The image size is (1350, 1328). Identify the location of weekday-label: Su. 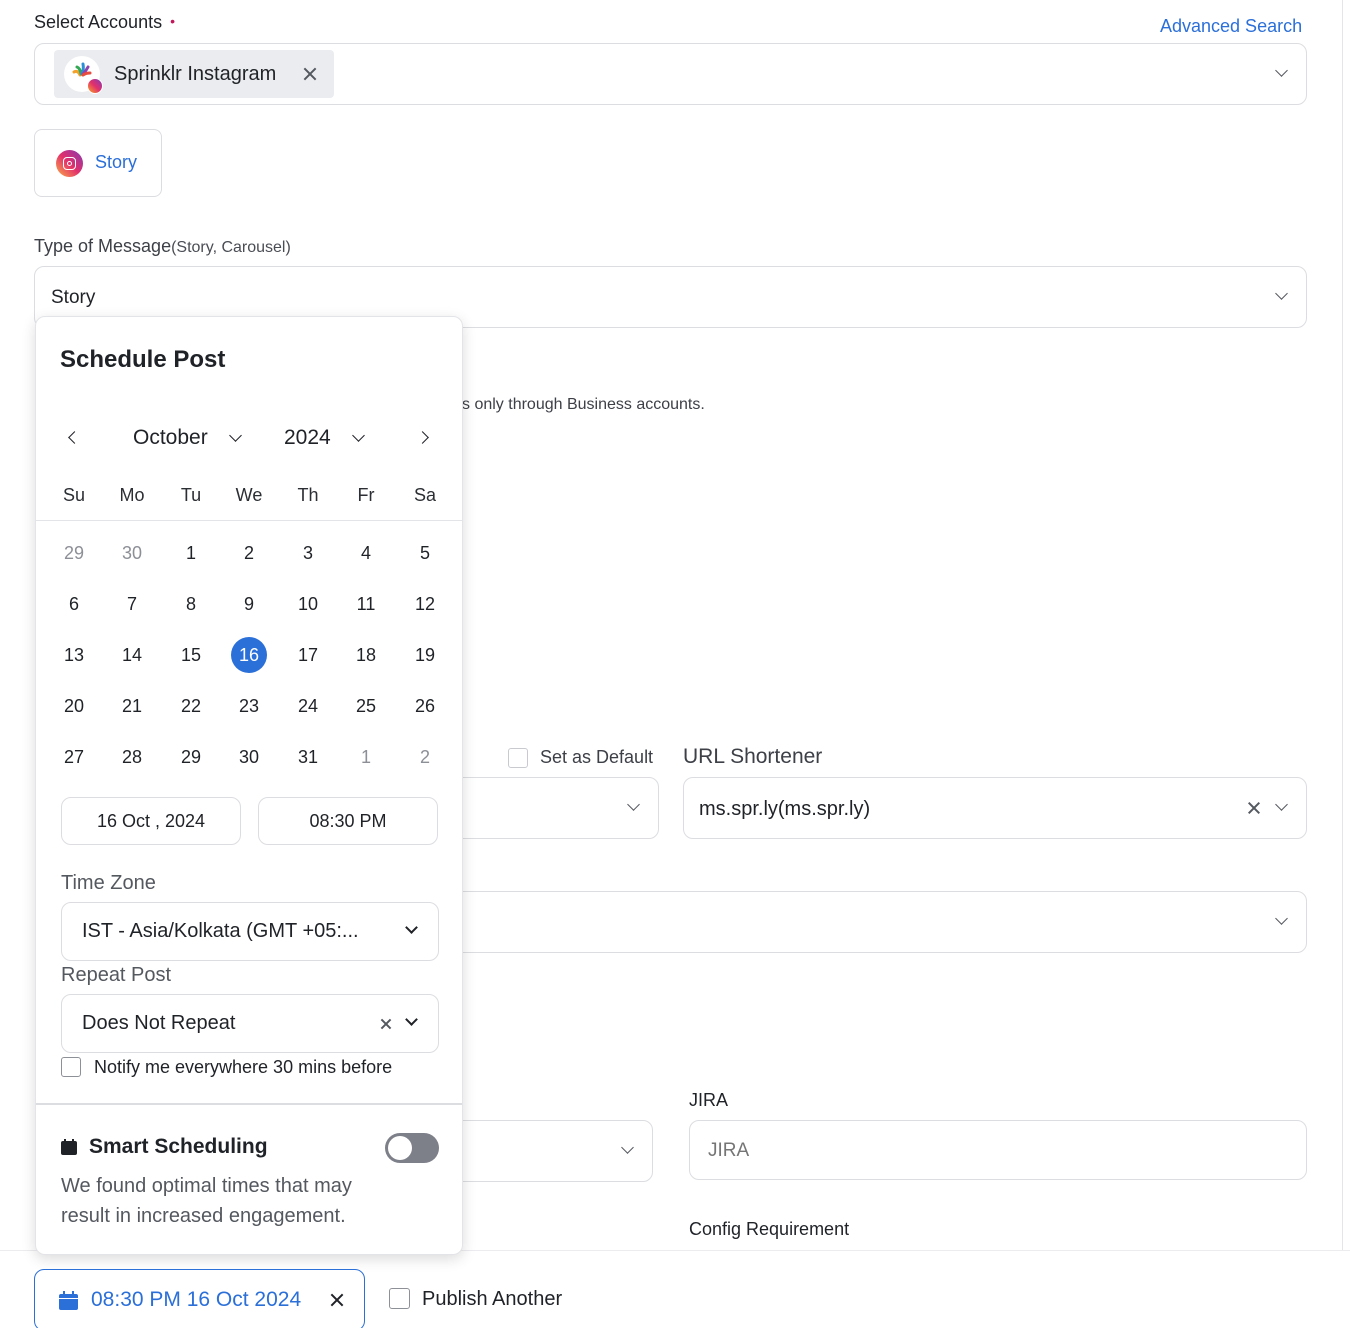
(74, 495).